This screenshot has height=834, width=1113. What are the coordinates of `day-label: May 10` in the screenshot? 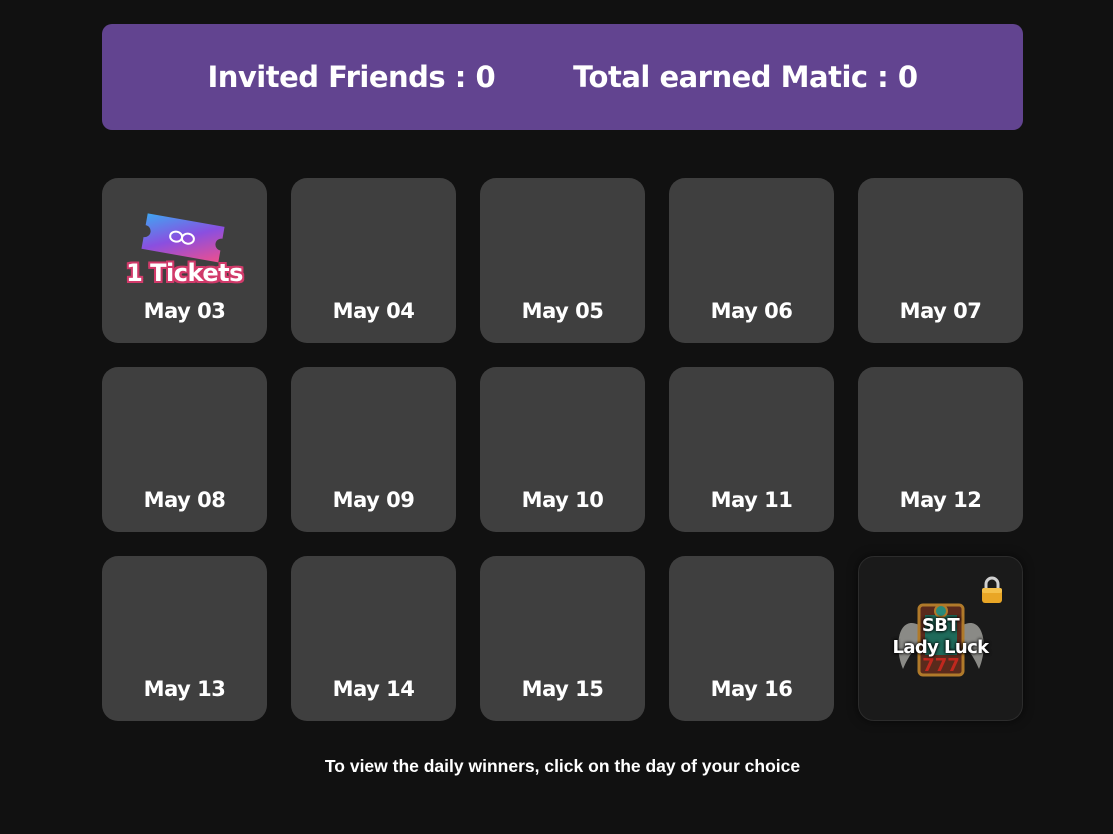 It's located at (562, 500).